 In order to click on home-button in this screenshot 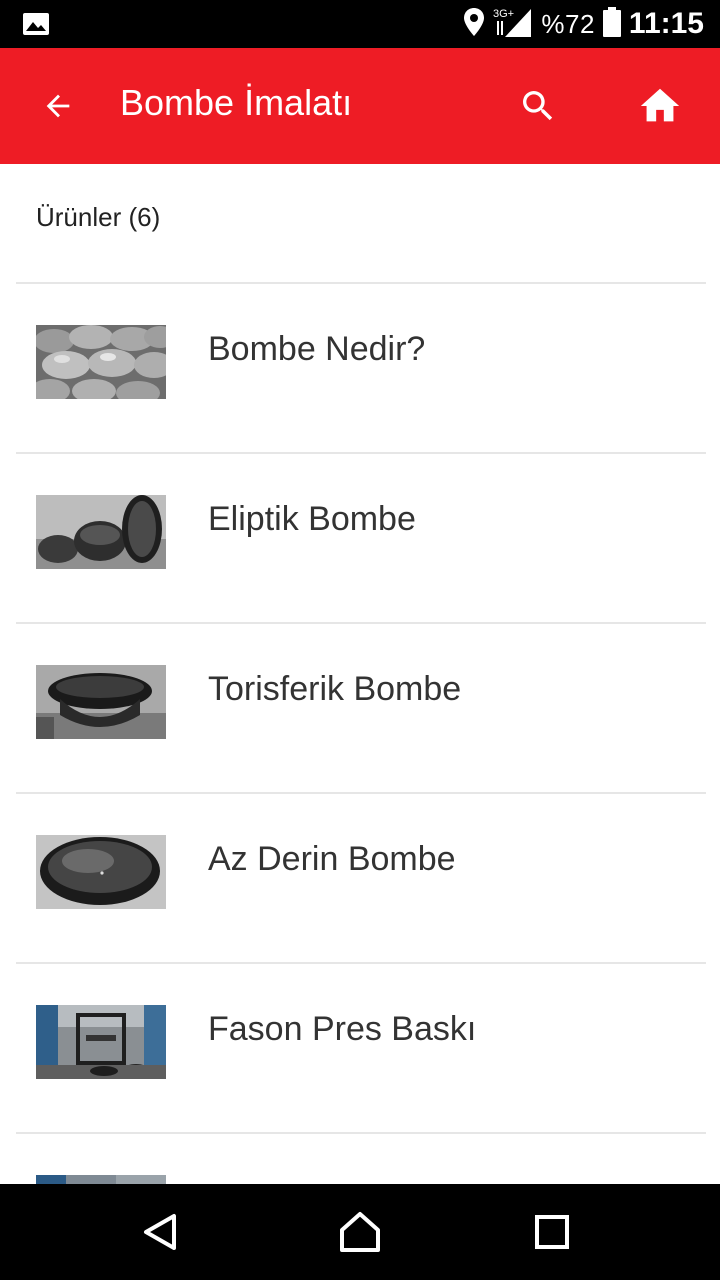, I will do `click(660, 106)`.